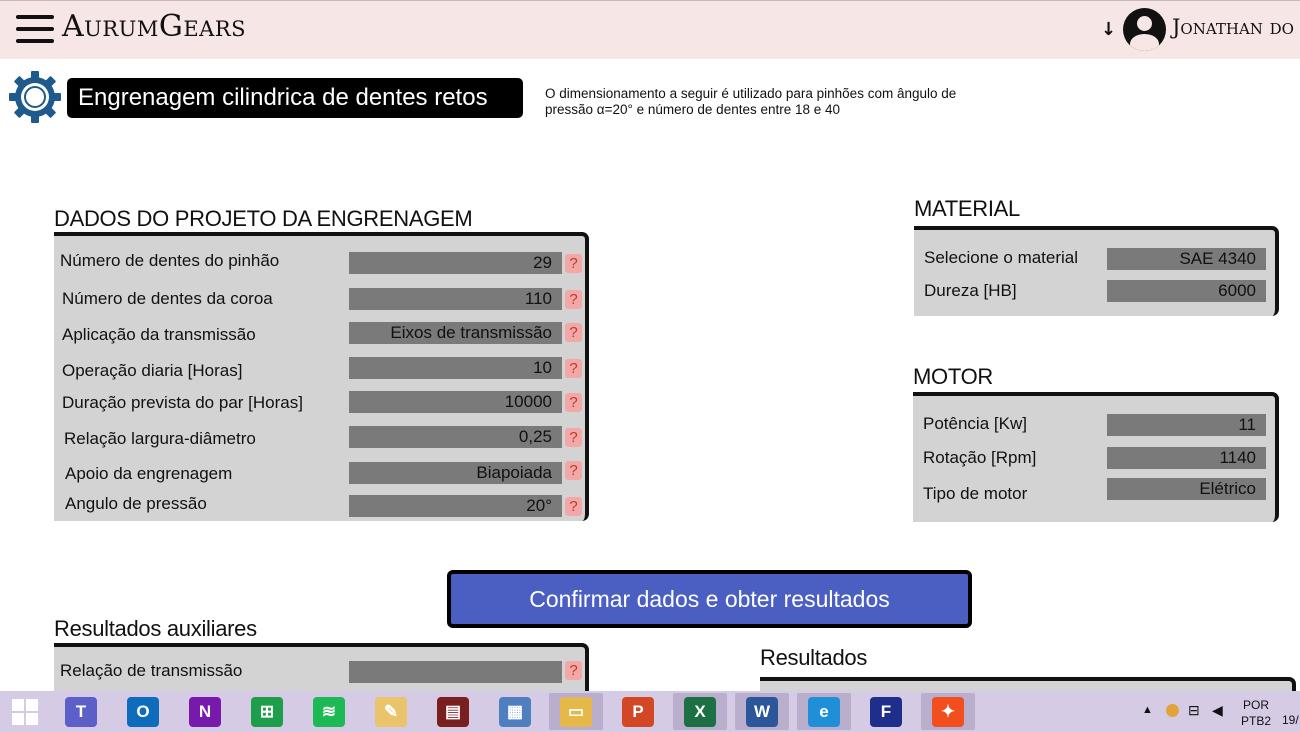  Describe the element at coordinates (1186, 291) in the screenshot. I see `hardness-field: 6000` at that location.